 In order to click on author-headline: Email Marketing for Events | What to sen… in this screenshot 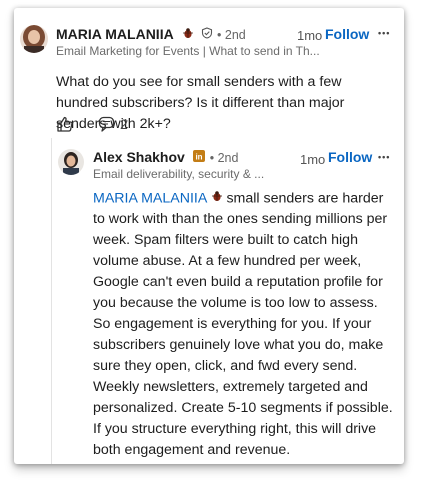, I will do `click(188, 51)`.